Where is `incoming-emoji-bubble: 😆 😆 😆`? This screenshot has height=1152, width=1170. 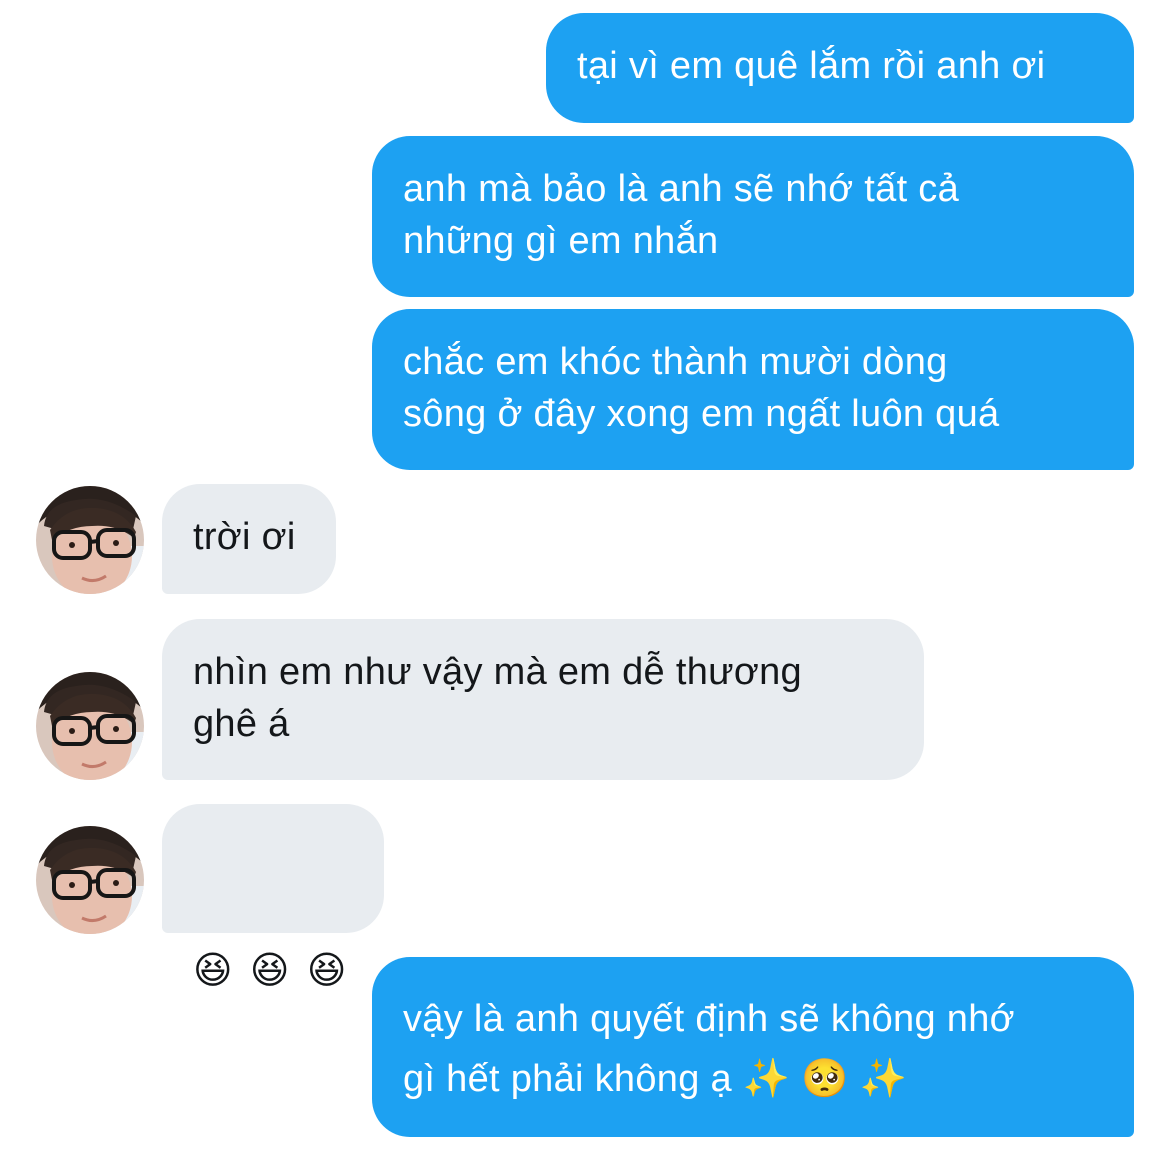
incoming-emoji-bubble: 😆 😆 😆 is located at coordinates (273, 898).